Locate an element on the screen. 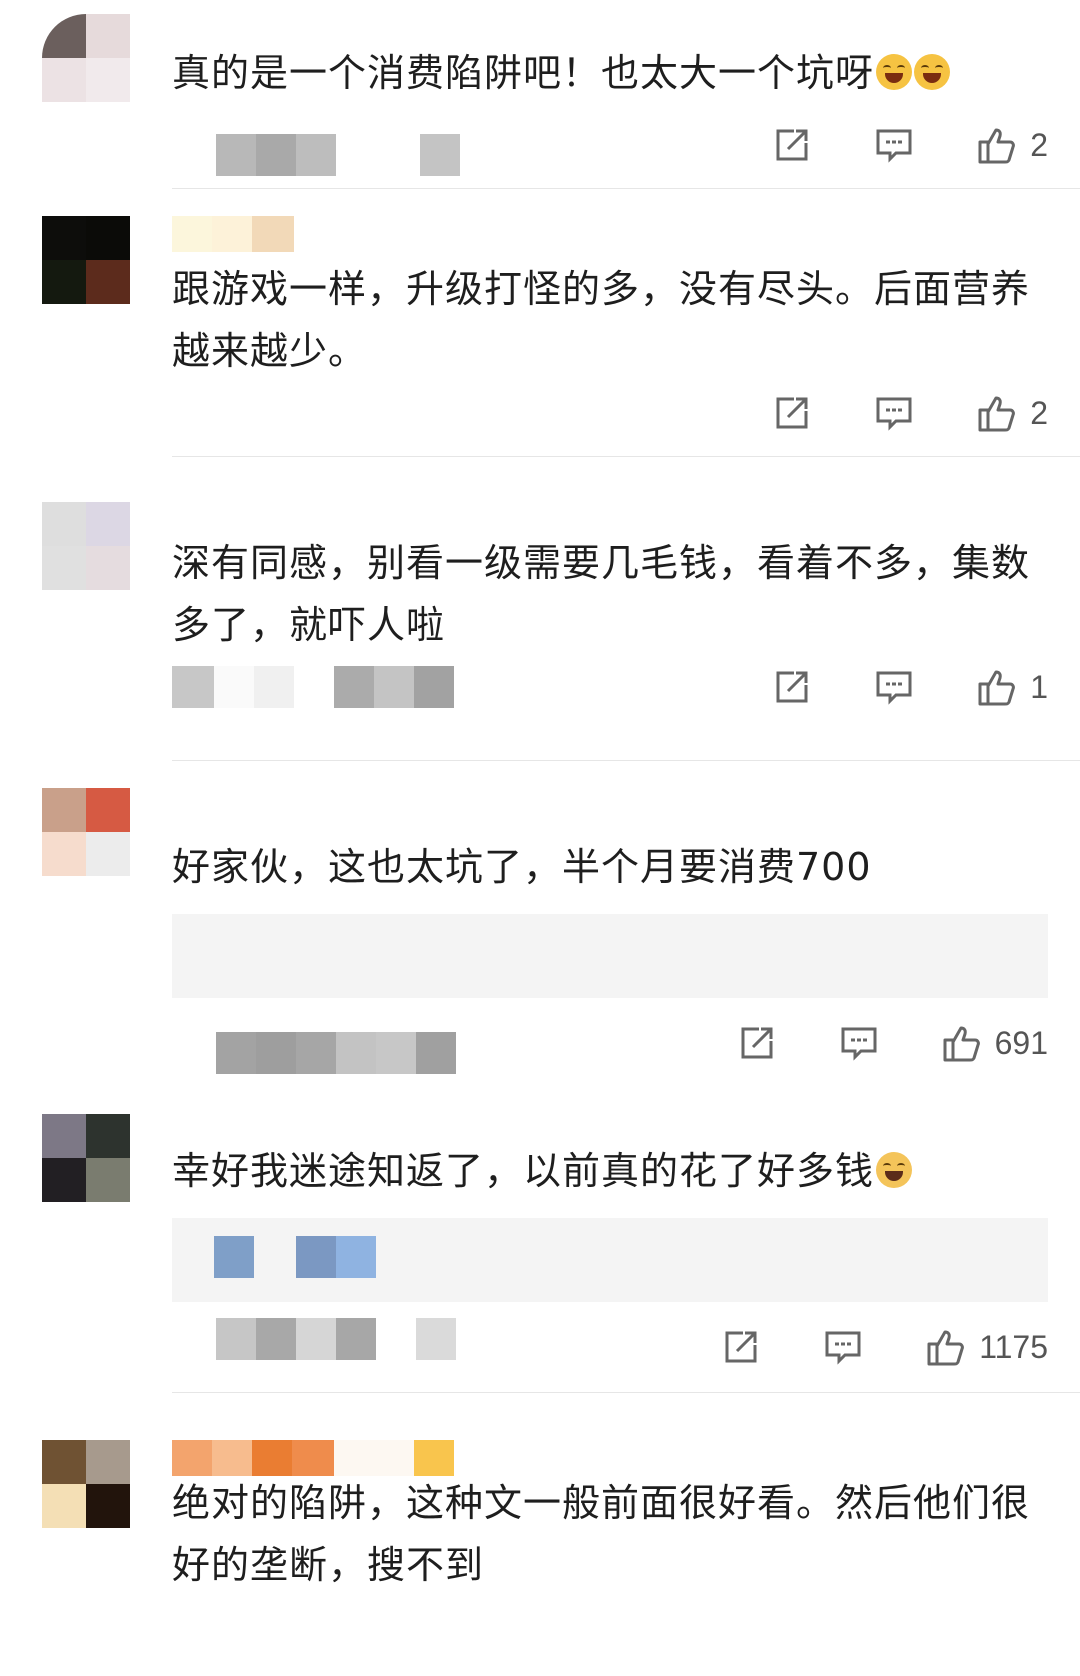  comment-actions: 1 is located at coordinates (879, 687).